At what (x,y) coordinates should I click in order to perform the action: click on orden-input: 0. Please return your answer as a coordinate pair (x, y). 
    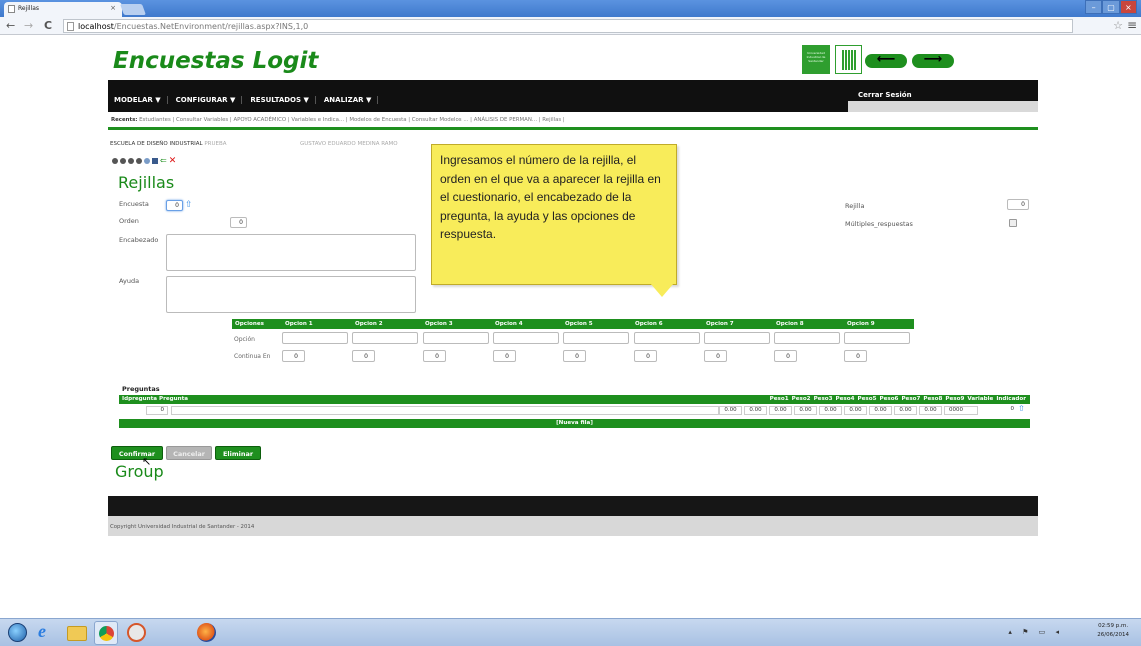
    Looking at the image, I should click on (238, 222).